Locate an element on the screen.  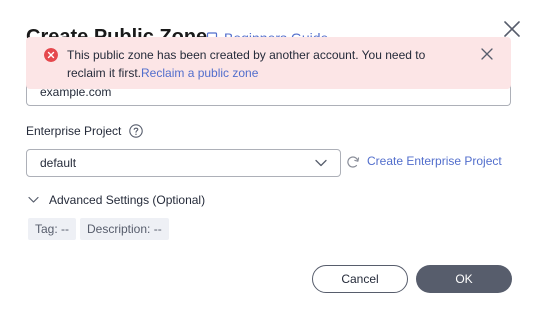
advanced-settings-label: Advanced Settings (Optional) is located at coordinates (127, 200).